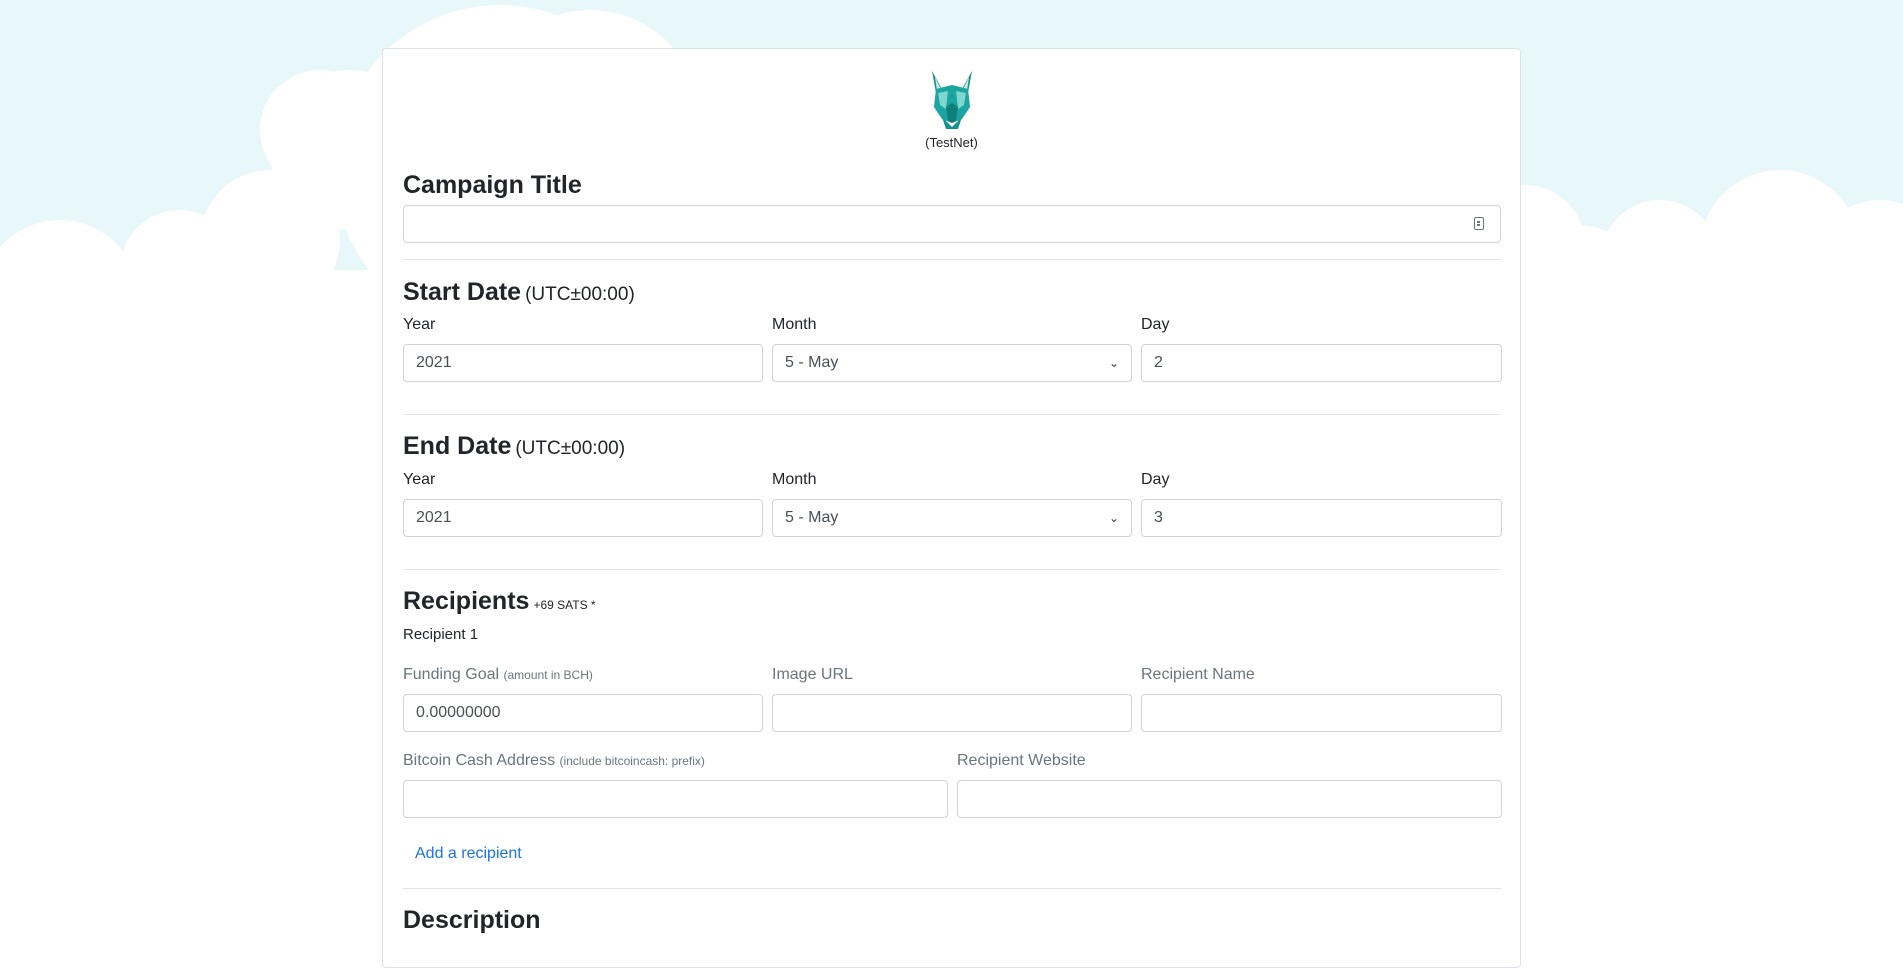 The image size is (1903, 968). I want to click on end-month-value: 5 - May, so click(812, 517).